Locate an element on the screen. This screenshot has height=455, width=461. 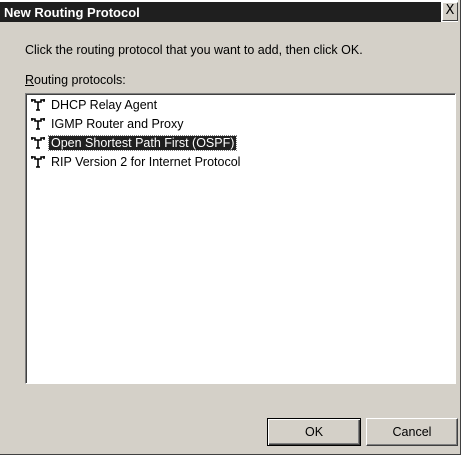
list-item-ospf: Open Shortest Path First (OSPF) is located at coordinates (134, 143).